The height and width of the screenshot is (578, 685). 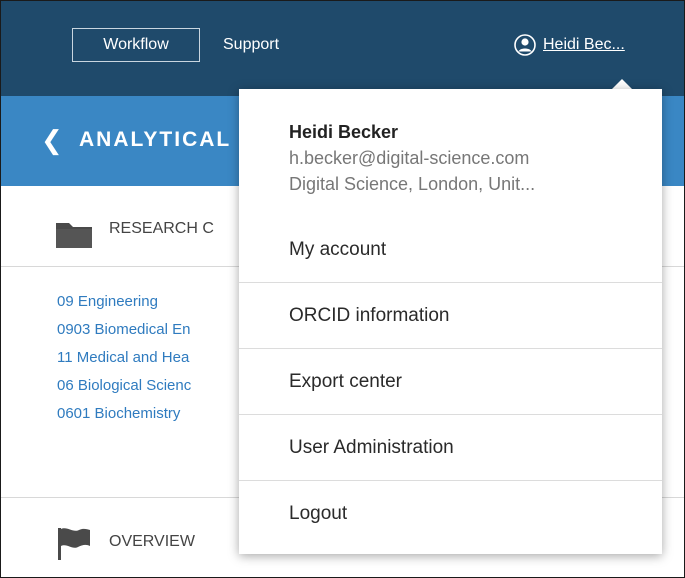 What do you see at coordinates (124, 302) in the screenshot?
I see `category-link: 09 Engineering` at bounding box center [124, 302].